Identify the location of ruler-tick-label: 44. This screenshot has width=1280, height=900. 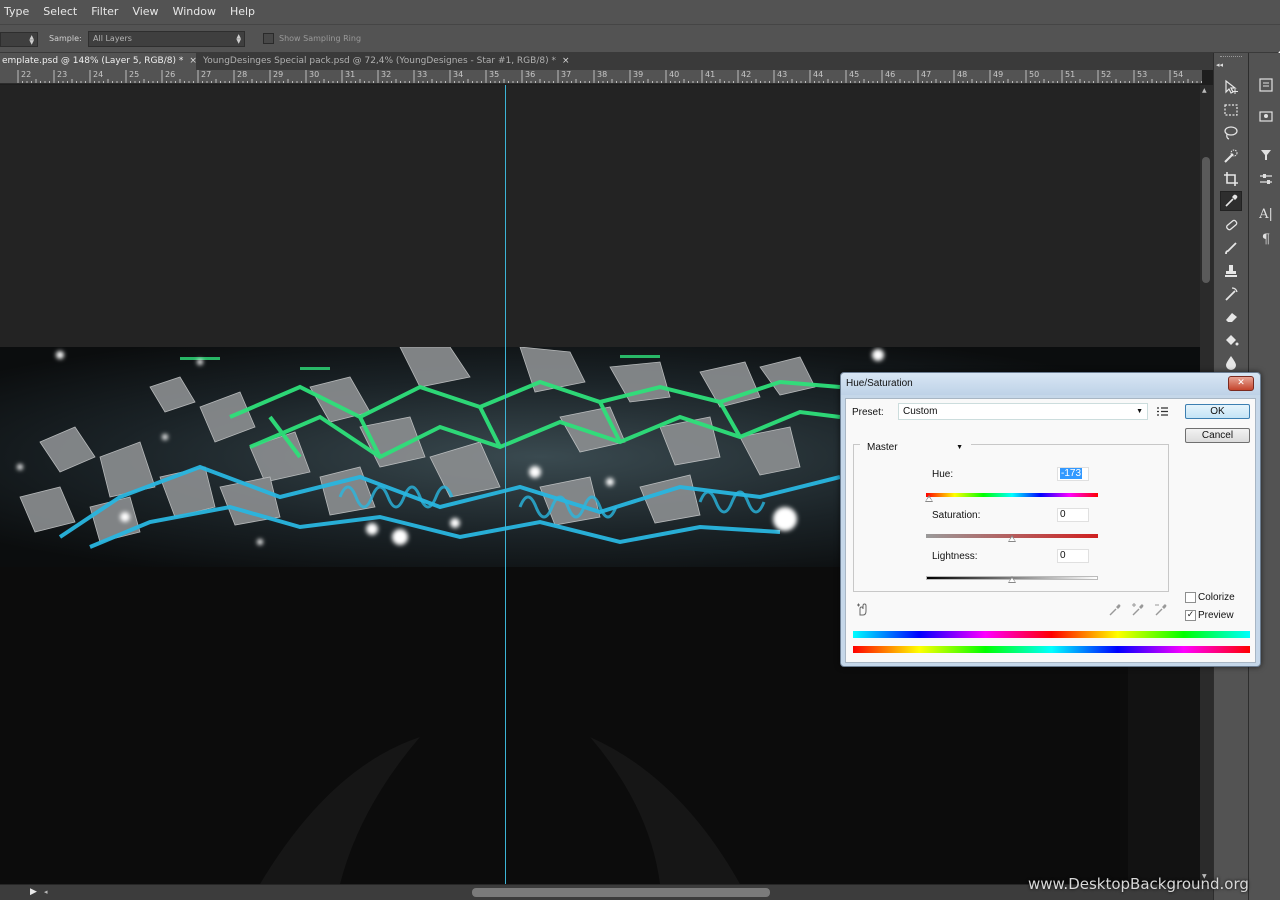
(818, 74).